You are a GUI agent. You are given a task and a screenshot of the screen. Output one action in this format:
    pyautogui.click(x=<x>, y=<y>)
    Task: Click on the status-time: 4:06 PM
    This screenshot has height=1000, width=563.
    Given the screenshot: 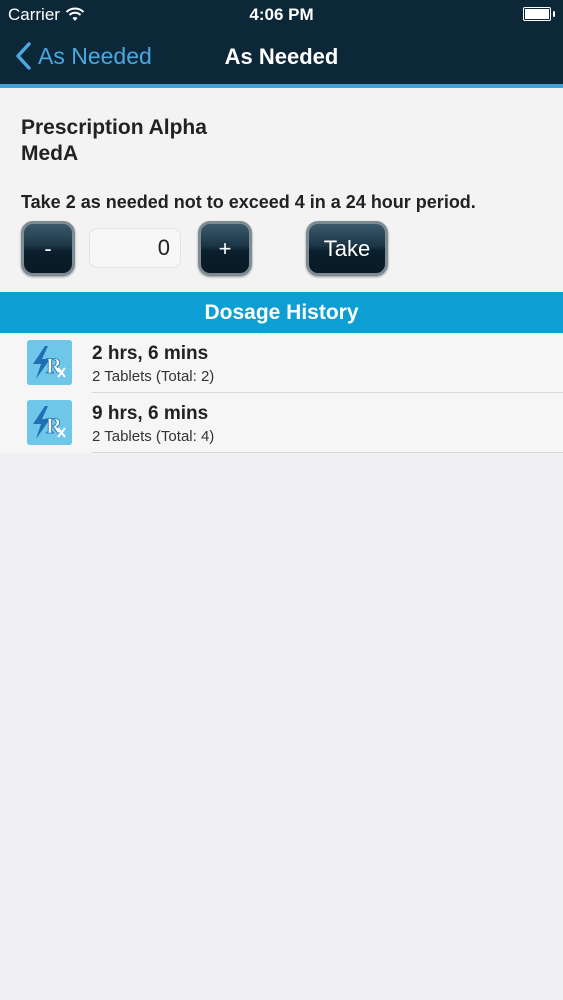 What is the action you would take?
    pyautogui.click(x=281, y=14)
    